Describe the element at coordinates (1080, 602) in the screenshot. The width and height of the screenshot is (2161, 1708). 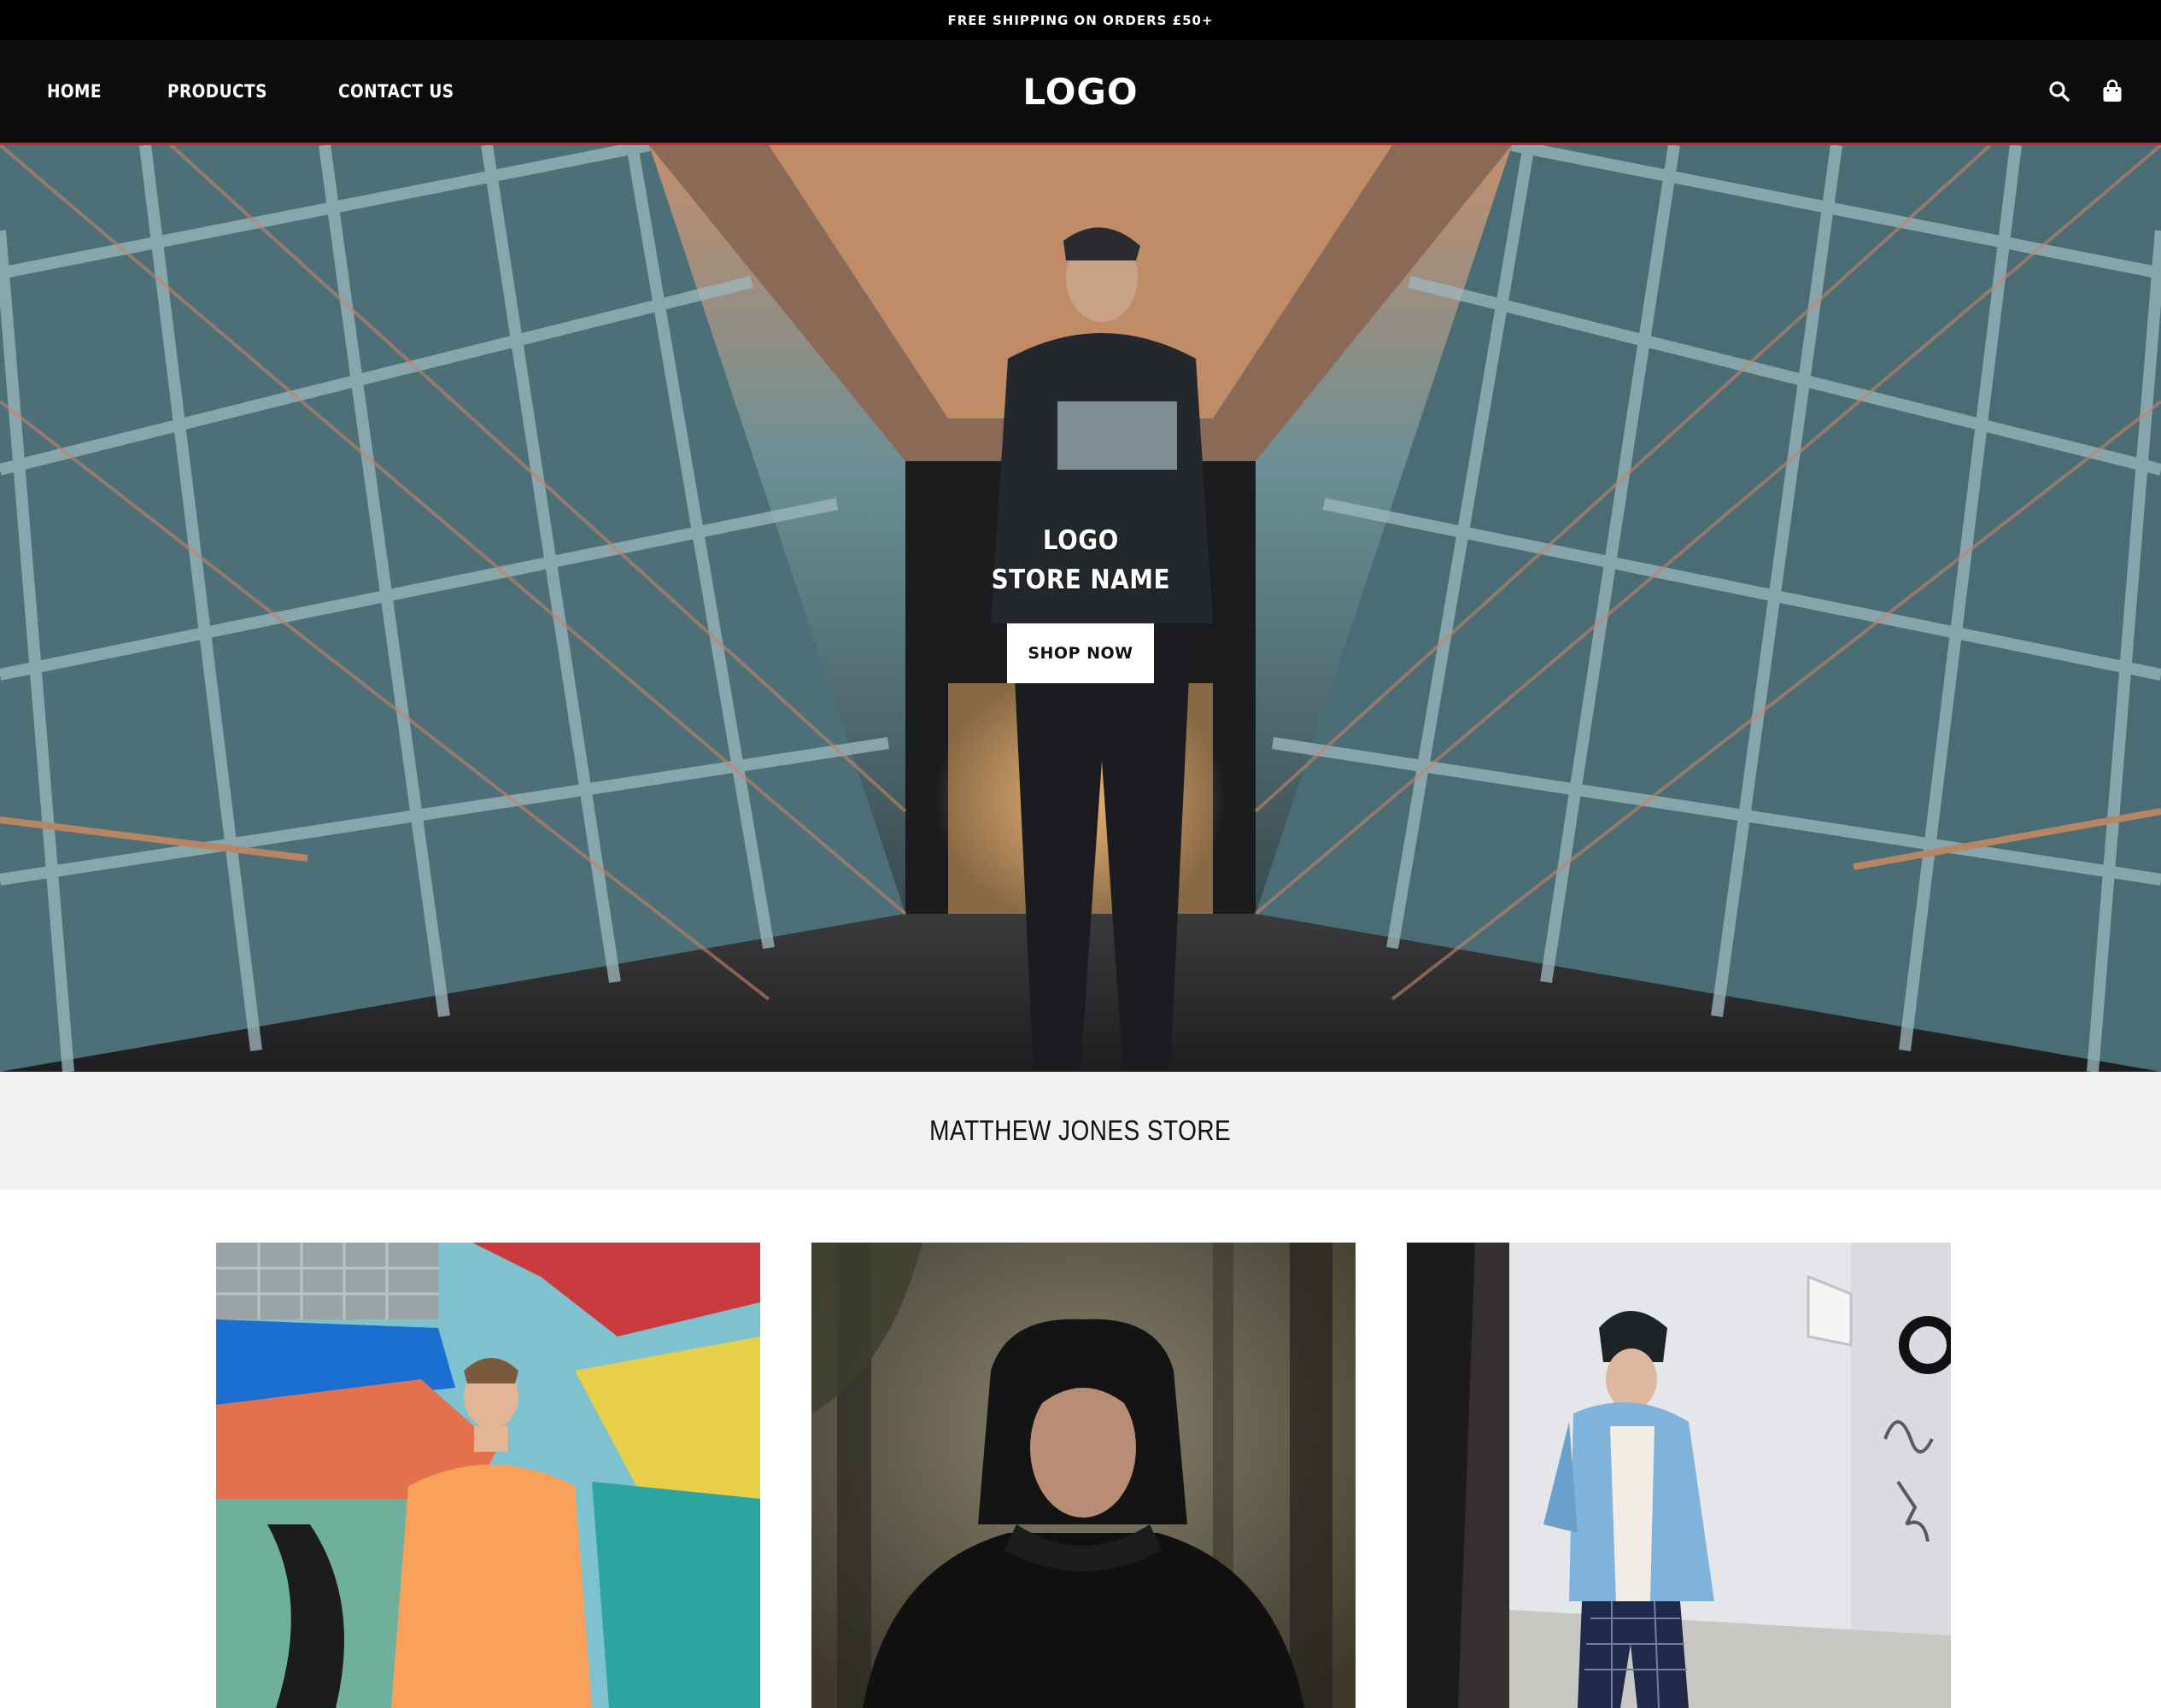
I see `hero-content: LOGO STORE NAME SHOP NOW` at that location.